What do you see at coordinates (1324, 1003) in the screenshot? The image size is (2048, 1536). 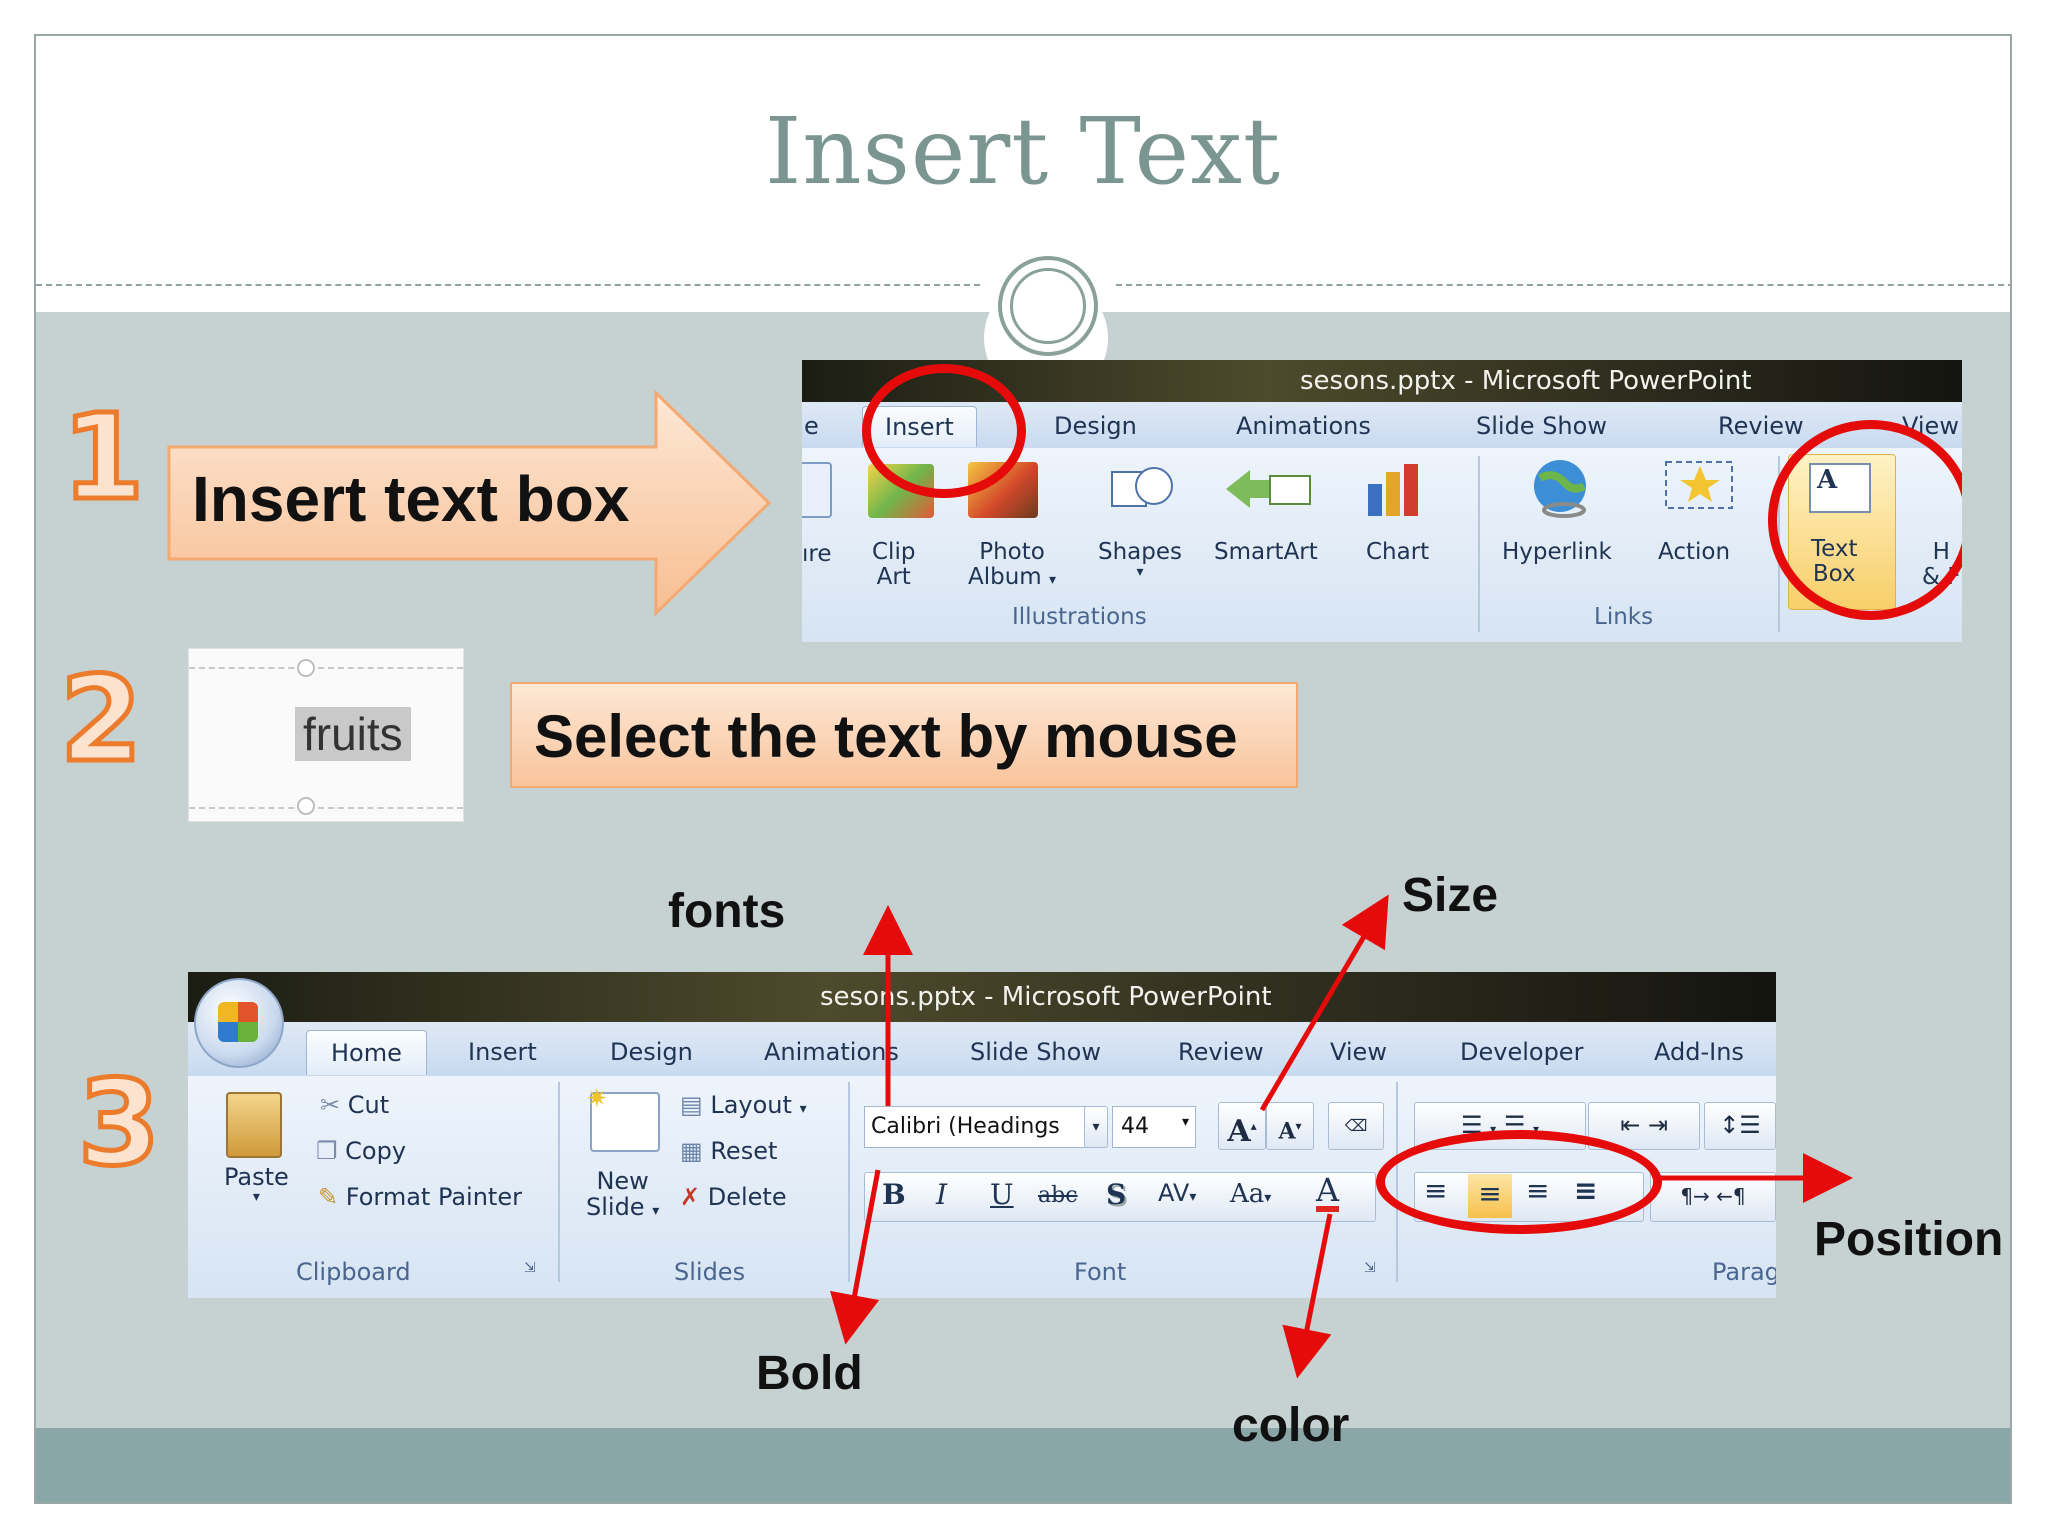 I see `size-arrow` at bounding box center [1324, 1003].